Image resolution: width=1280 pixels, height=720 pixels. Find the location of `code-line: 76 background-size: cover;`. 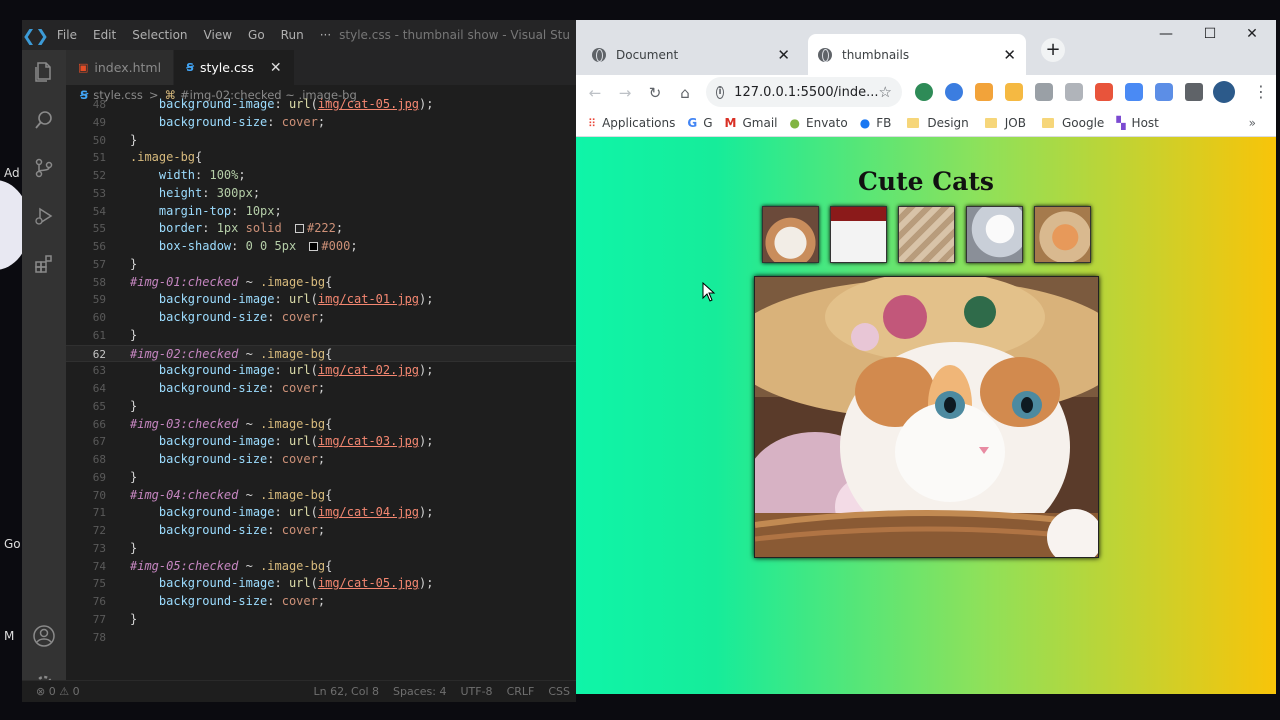

code-line: 76 background-size: cover; is located at coordinates (321, 602).